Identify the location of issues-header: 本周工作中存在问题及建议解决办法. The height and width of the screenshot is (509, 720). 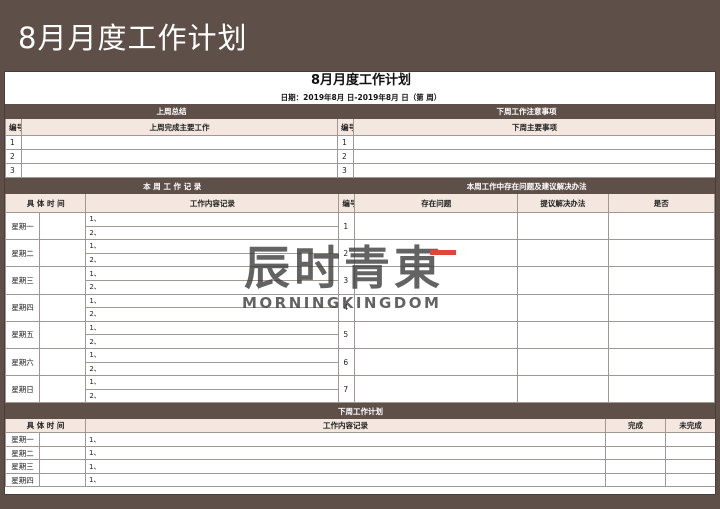
(526, 186).